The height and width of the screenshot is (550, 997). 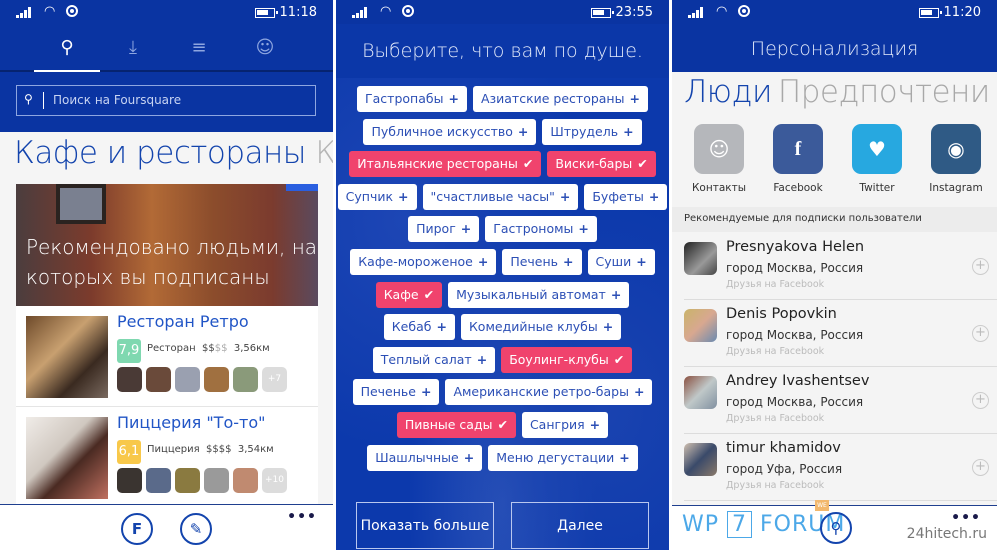 I want to click on taste-chip: Гастрономы +, so click(x=541, y=229).